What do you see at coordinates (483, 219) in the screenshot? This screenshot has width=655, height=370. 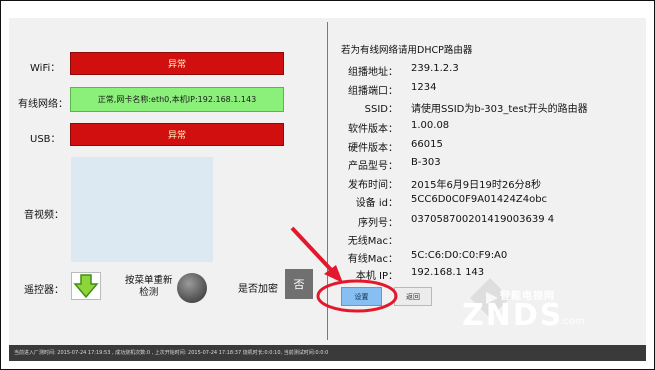 I see `info-value: 037058700201419003639 4` at bounding box center [483, 219].